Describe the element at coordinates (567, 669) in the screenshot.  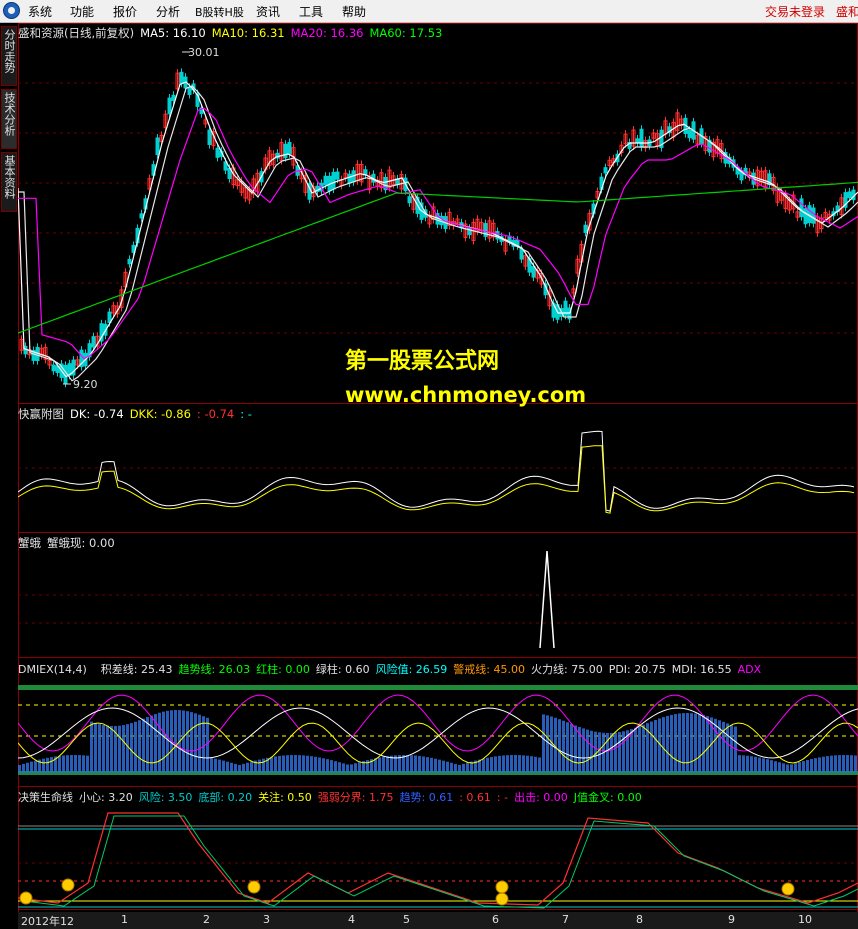
I see `huoli-label: 火力线: 75.00` at that location.